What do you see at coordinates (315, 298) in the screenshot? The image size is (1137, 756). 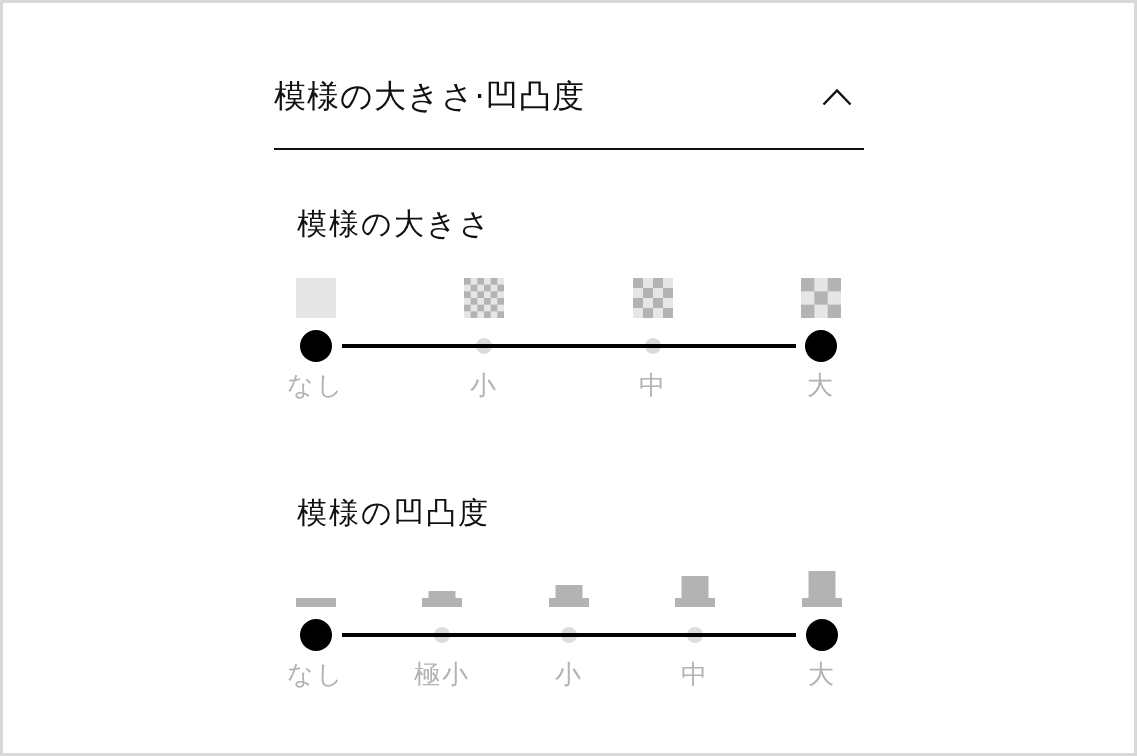 I see `plain-swatch-icon` at bounding box center [315, 298].